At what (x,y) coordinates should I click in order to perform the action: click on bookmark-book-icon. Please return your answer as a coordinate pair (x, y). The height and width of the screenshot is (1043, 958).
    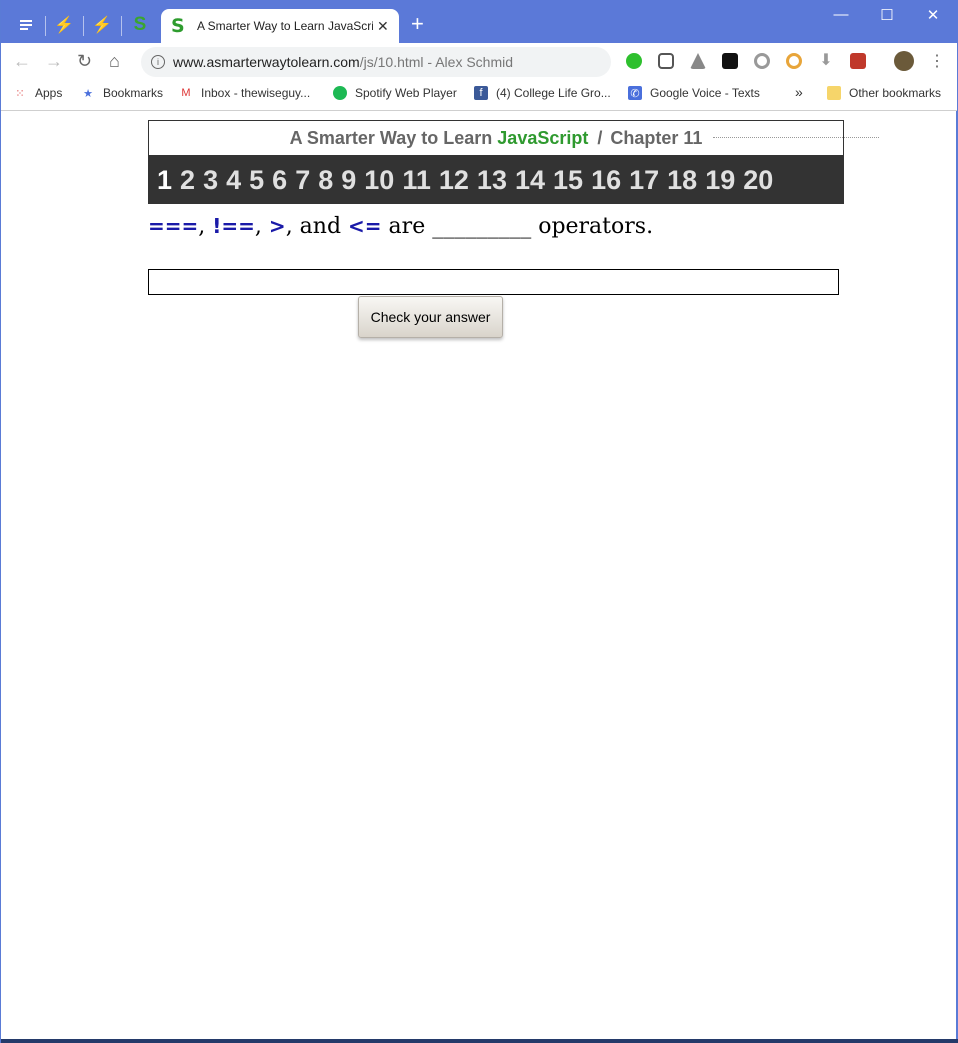
    Looking at the image, I should click on (858, 61).